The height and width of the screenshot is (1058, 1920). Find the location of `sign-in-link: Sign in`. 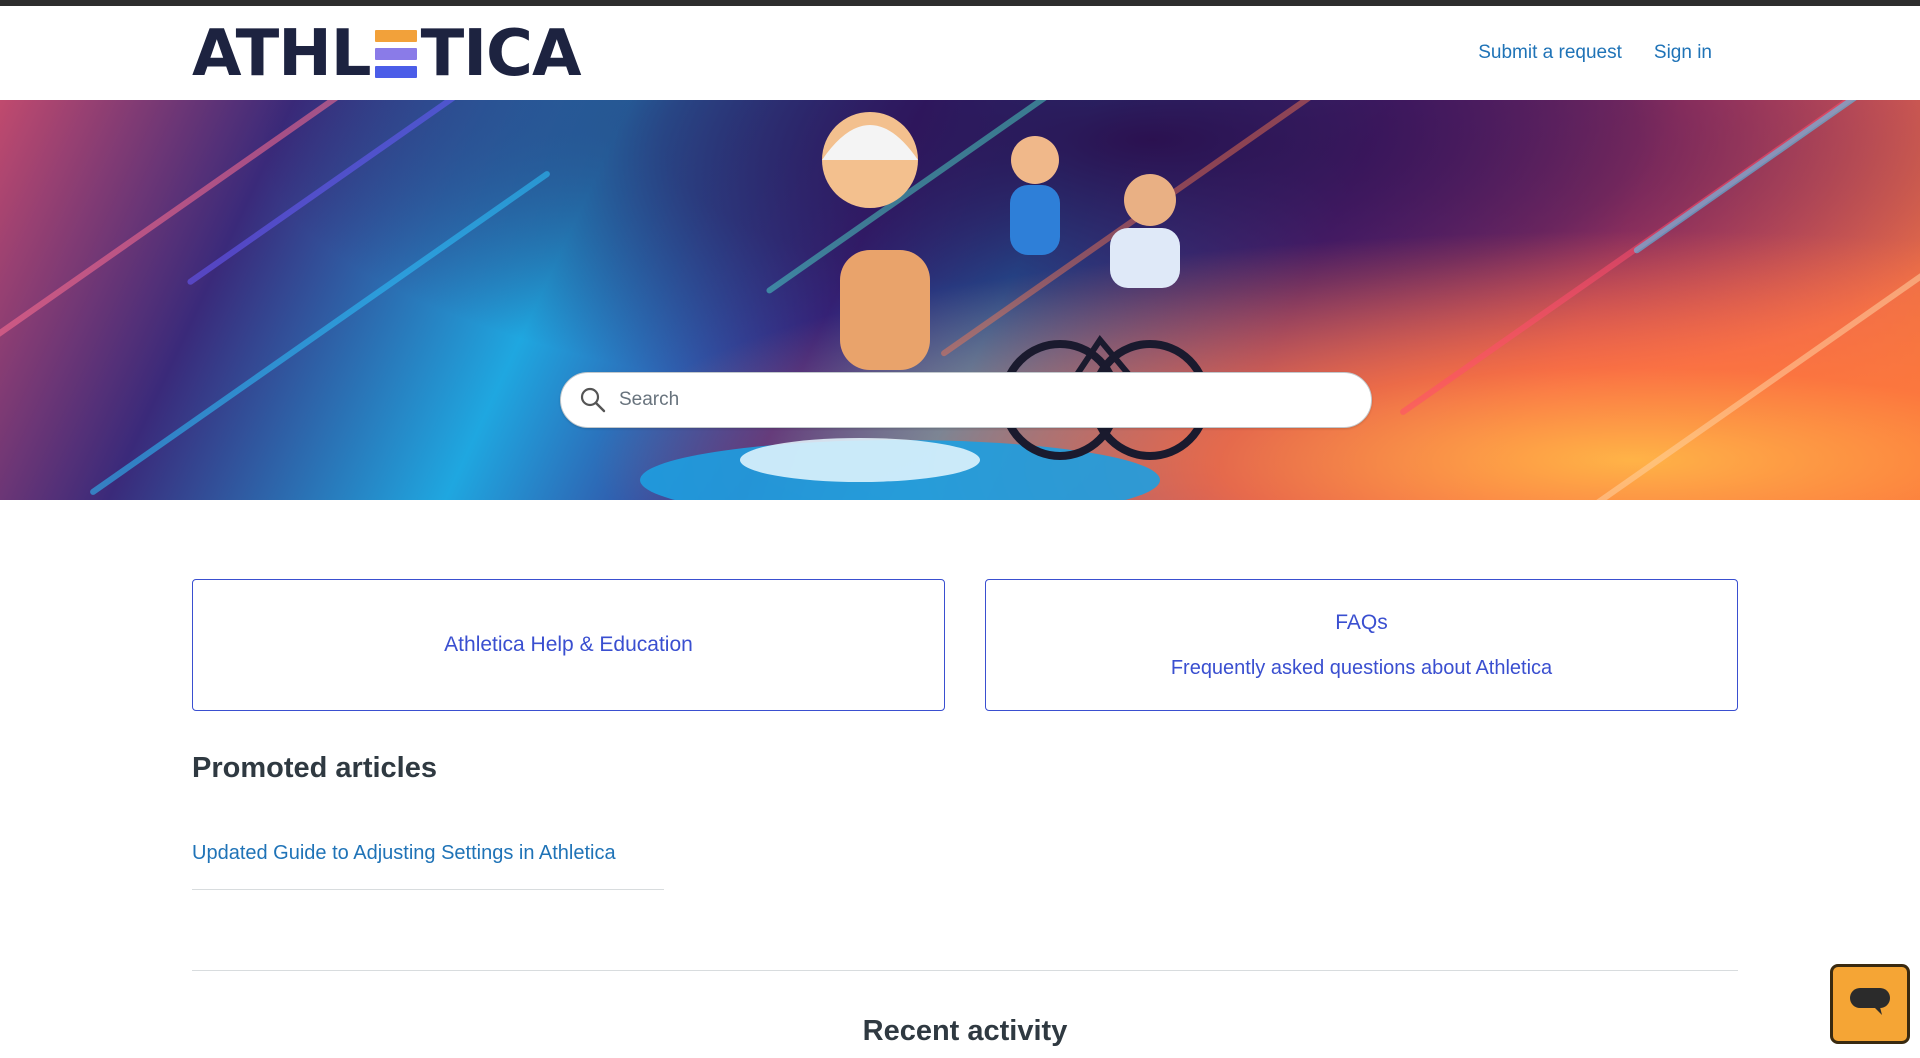

sign-in-link: Sign in is located at coordinates (1683, 53).